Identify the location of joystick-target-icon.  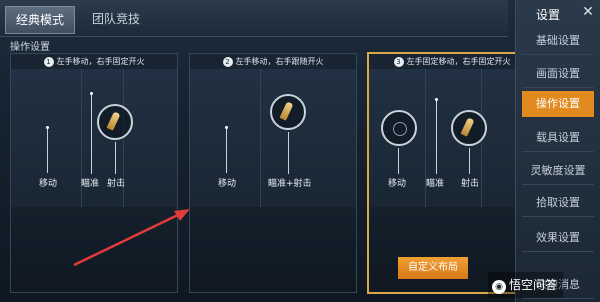
(400, 129).